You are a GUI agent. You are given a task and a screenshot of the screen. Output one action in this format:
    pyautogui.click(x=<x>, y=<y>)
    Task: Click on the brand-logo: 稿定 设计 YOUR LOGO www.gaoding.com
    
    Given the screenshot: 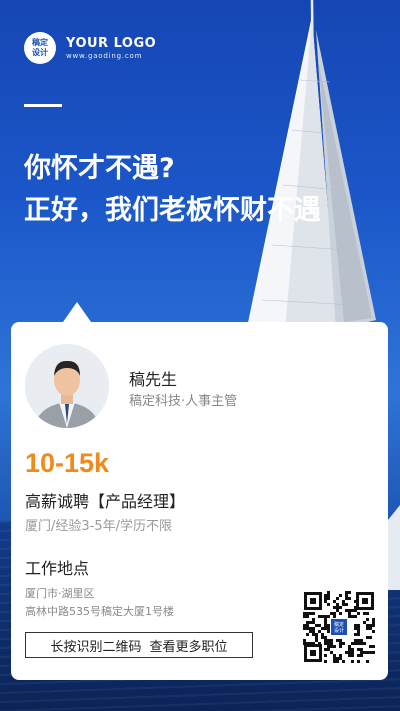 What is the action you would take?
    pyautogui.click(x=90, y=48)
    